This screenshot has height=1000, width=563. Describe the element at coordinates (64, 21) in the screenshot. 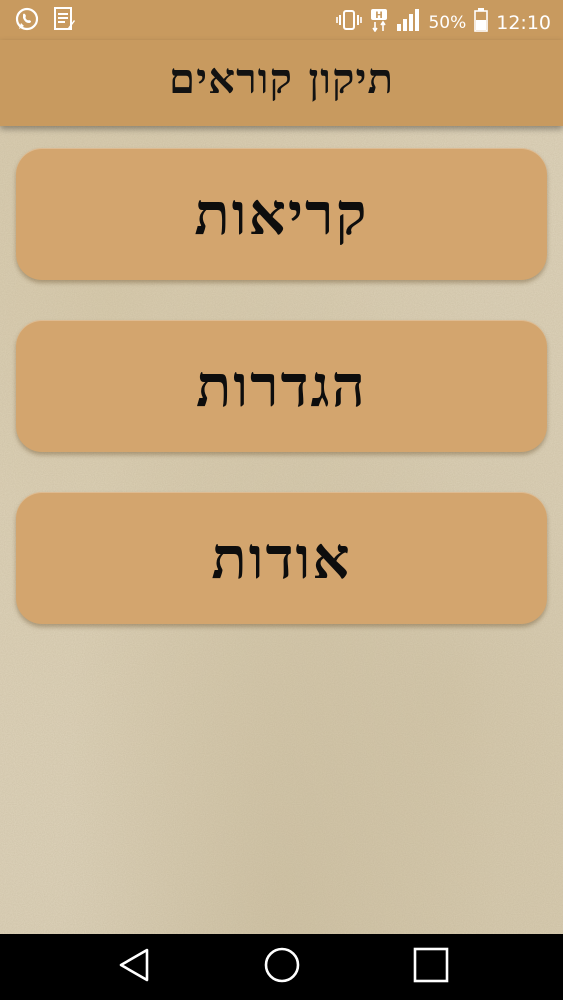

I see `notes-icon` at that location.